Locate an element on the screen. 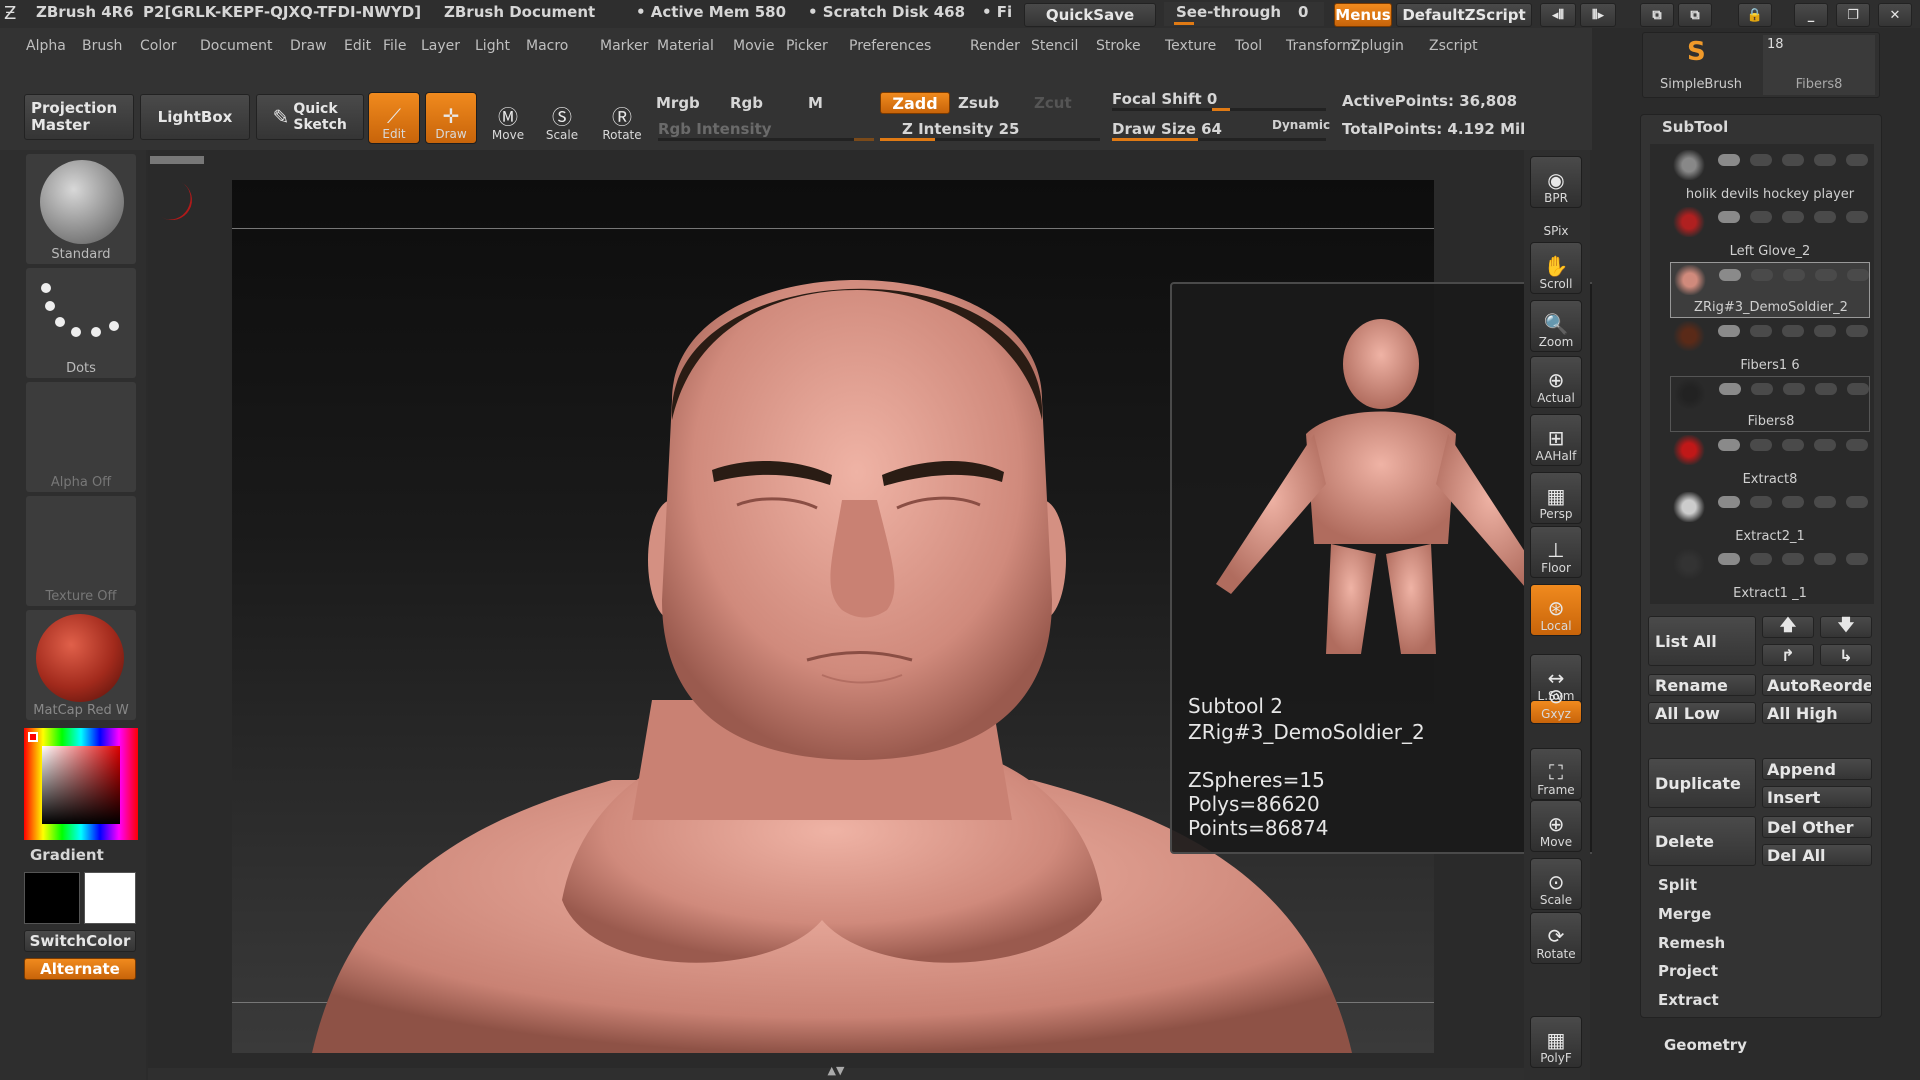  main-color-swatch is located at coordinates (52, 898).